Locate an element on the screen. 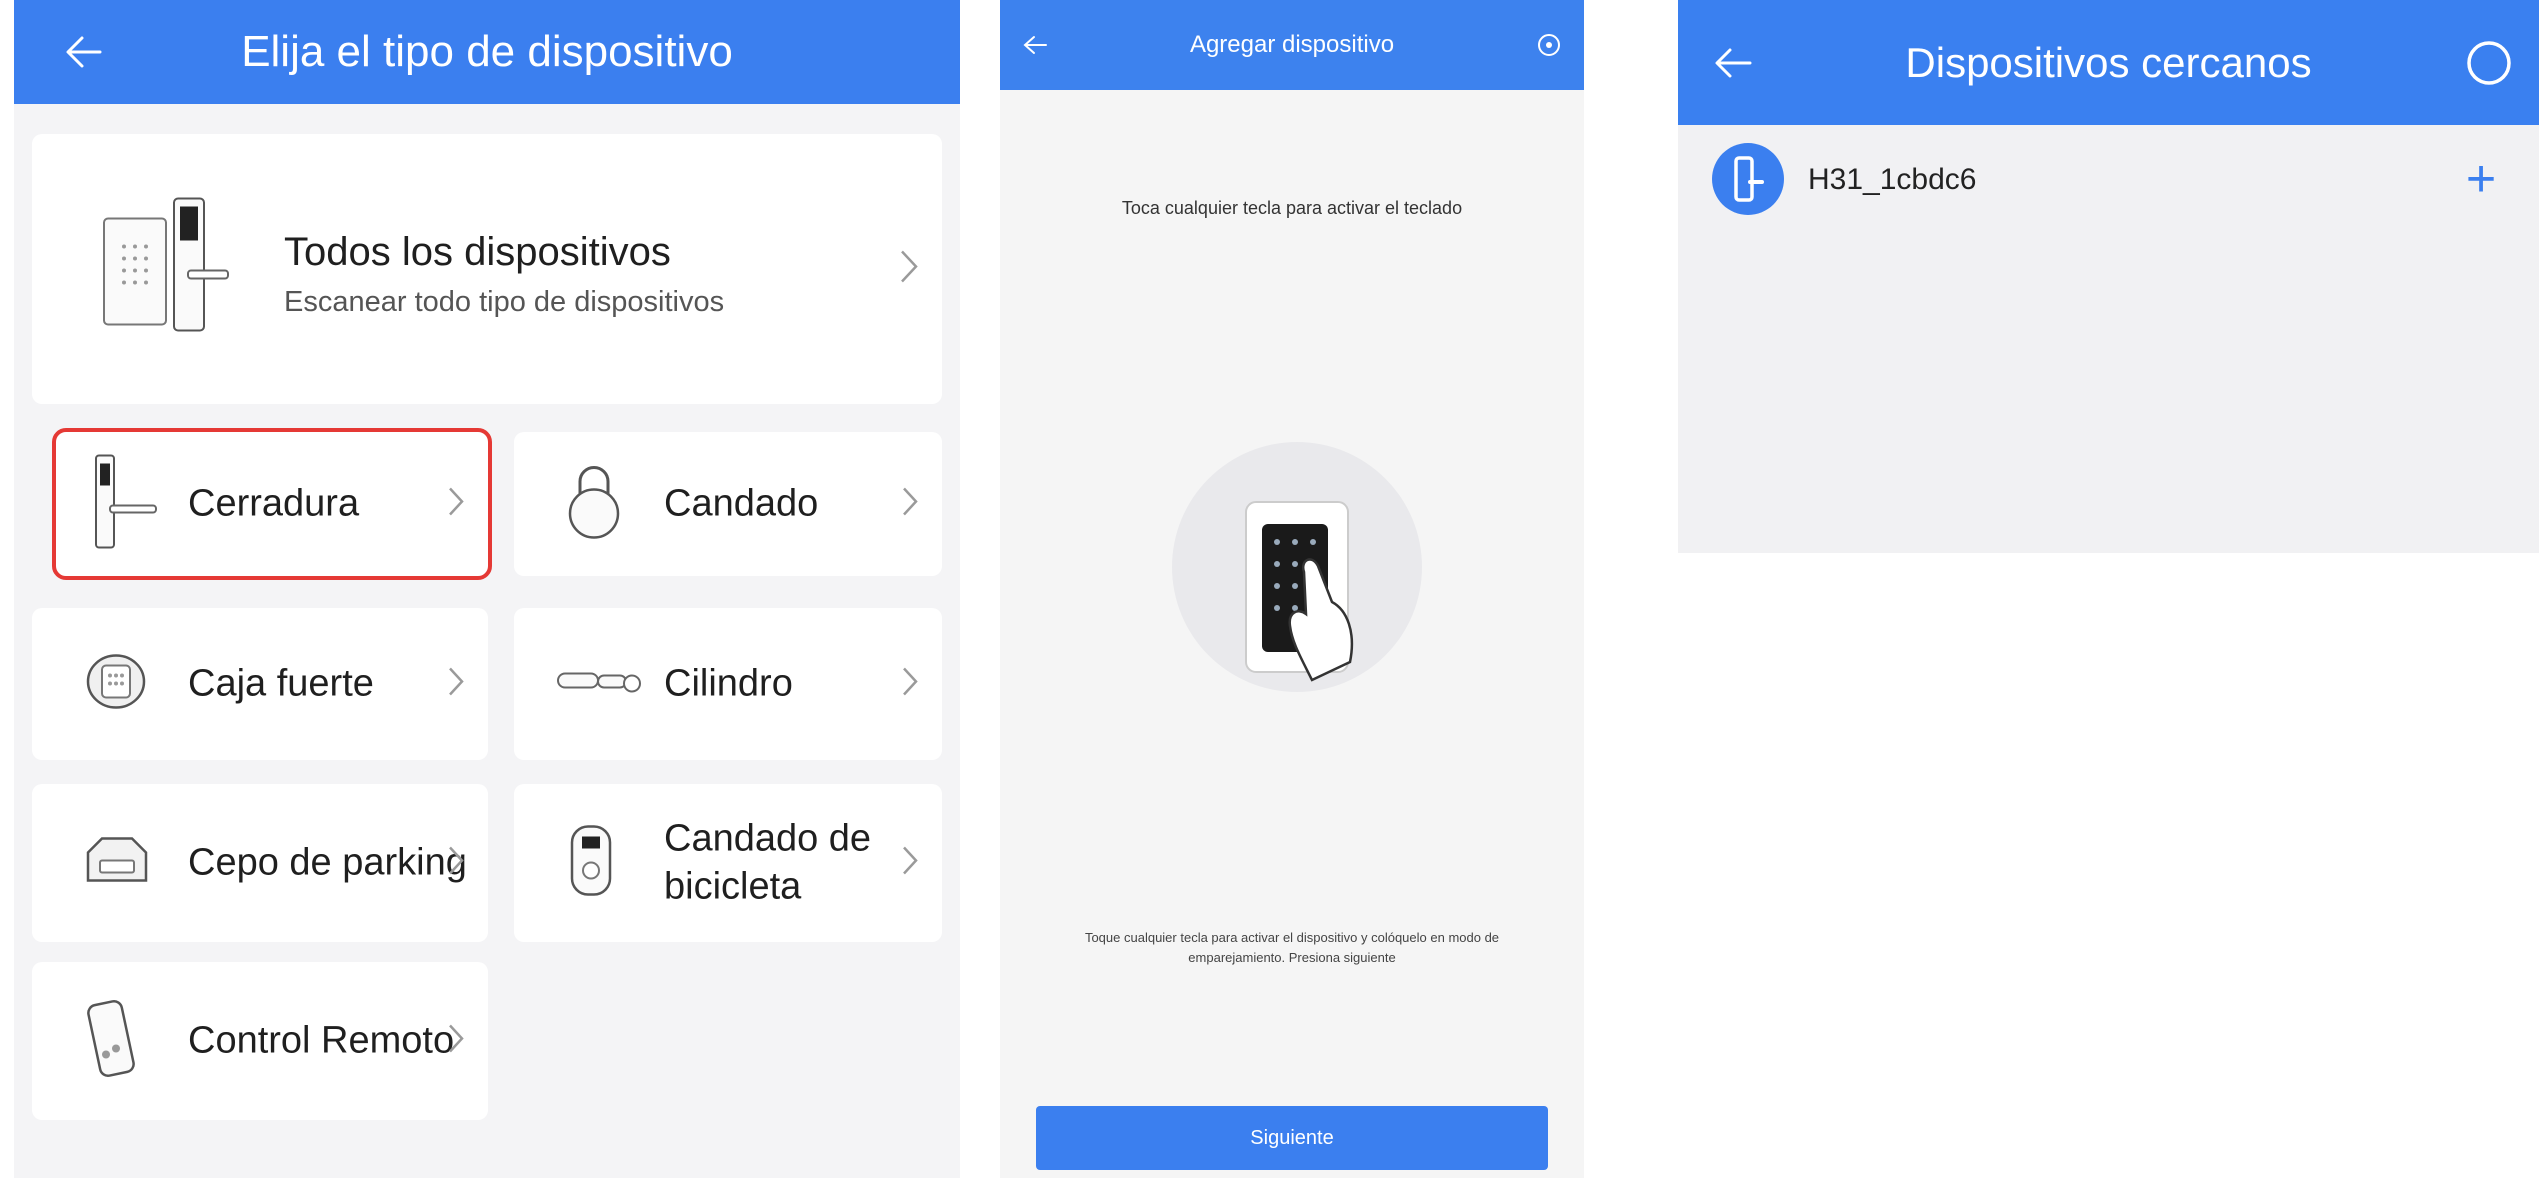 The width and height of the screenshot is (2539, 1178). device-type-candado: Candado is located at coordinates (728, 504).